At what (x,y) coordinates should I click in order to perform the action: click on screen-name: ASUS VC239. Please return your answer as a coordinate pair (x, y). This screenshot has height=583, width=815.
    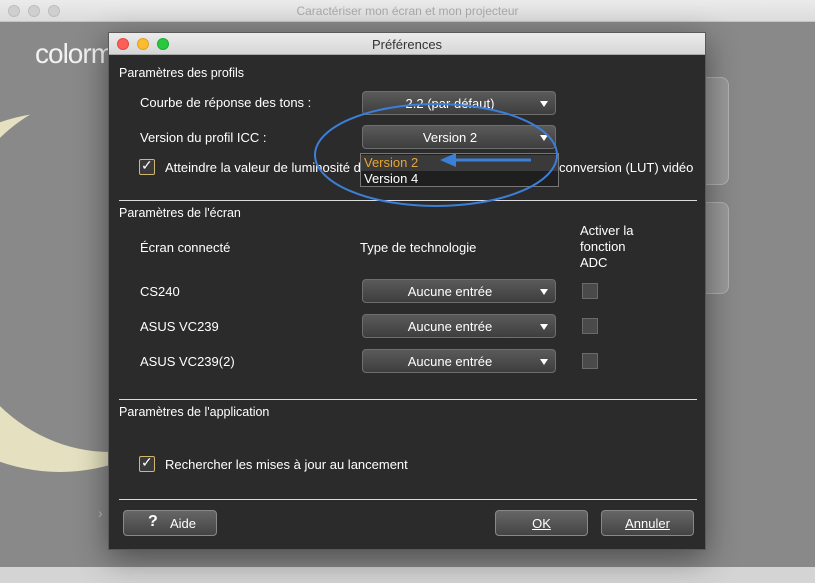
    Looking at the image, I should click on (179, 326).